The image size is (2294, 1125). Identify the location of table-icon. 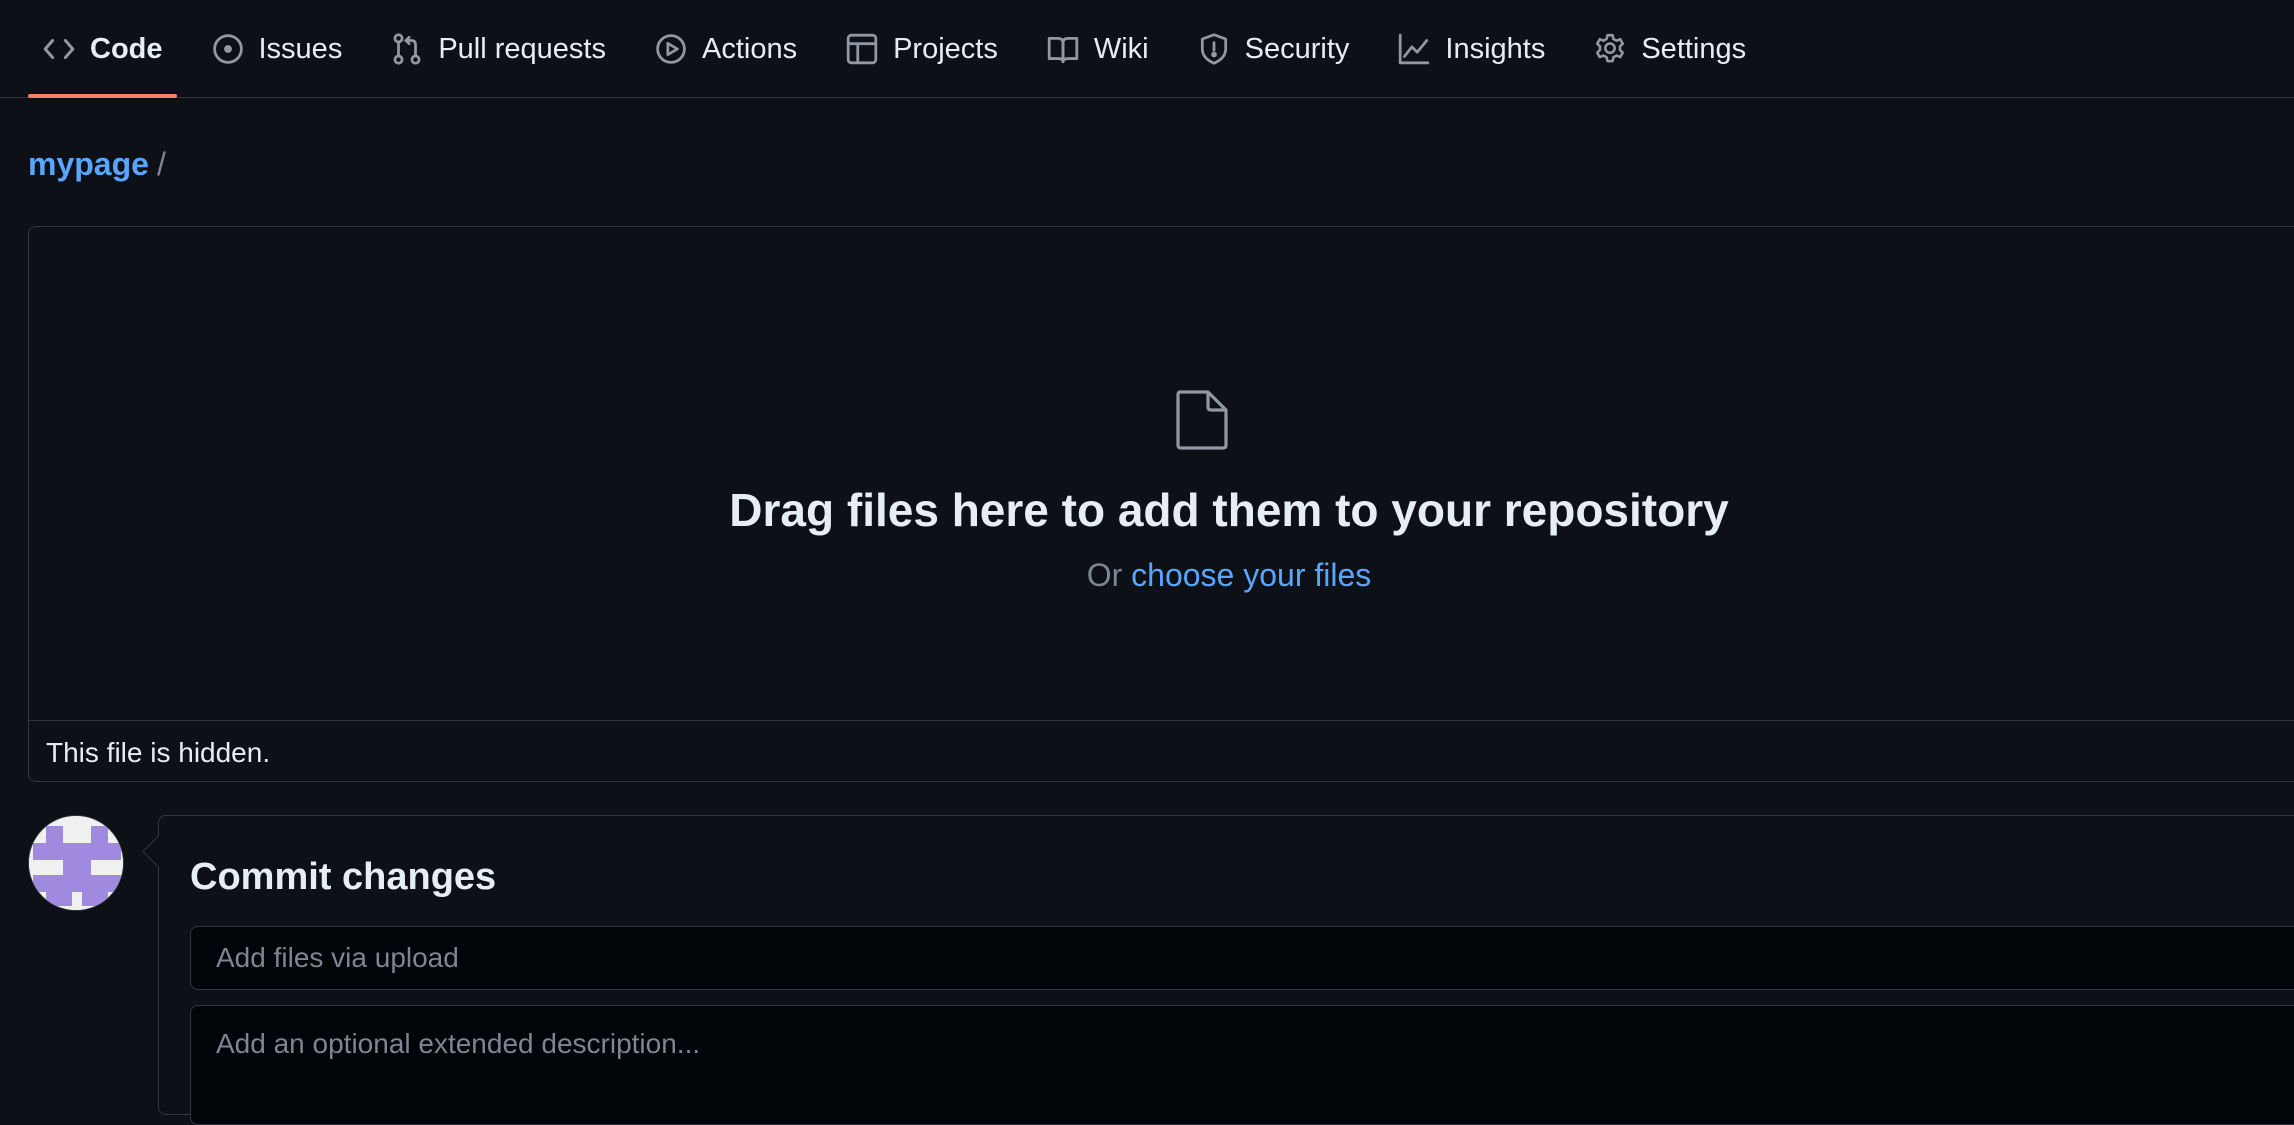
(862, 49).